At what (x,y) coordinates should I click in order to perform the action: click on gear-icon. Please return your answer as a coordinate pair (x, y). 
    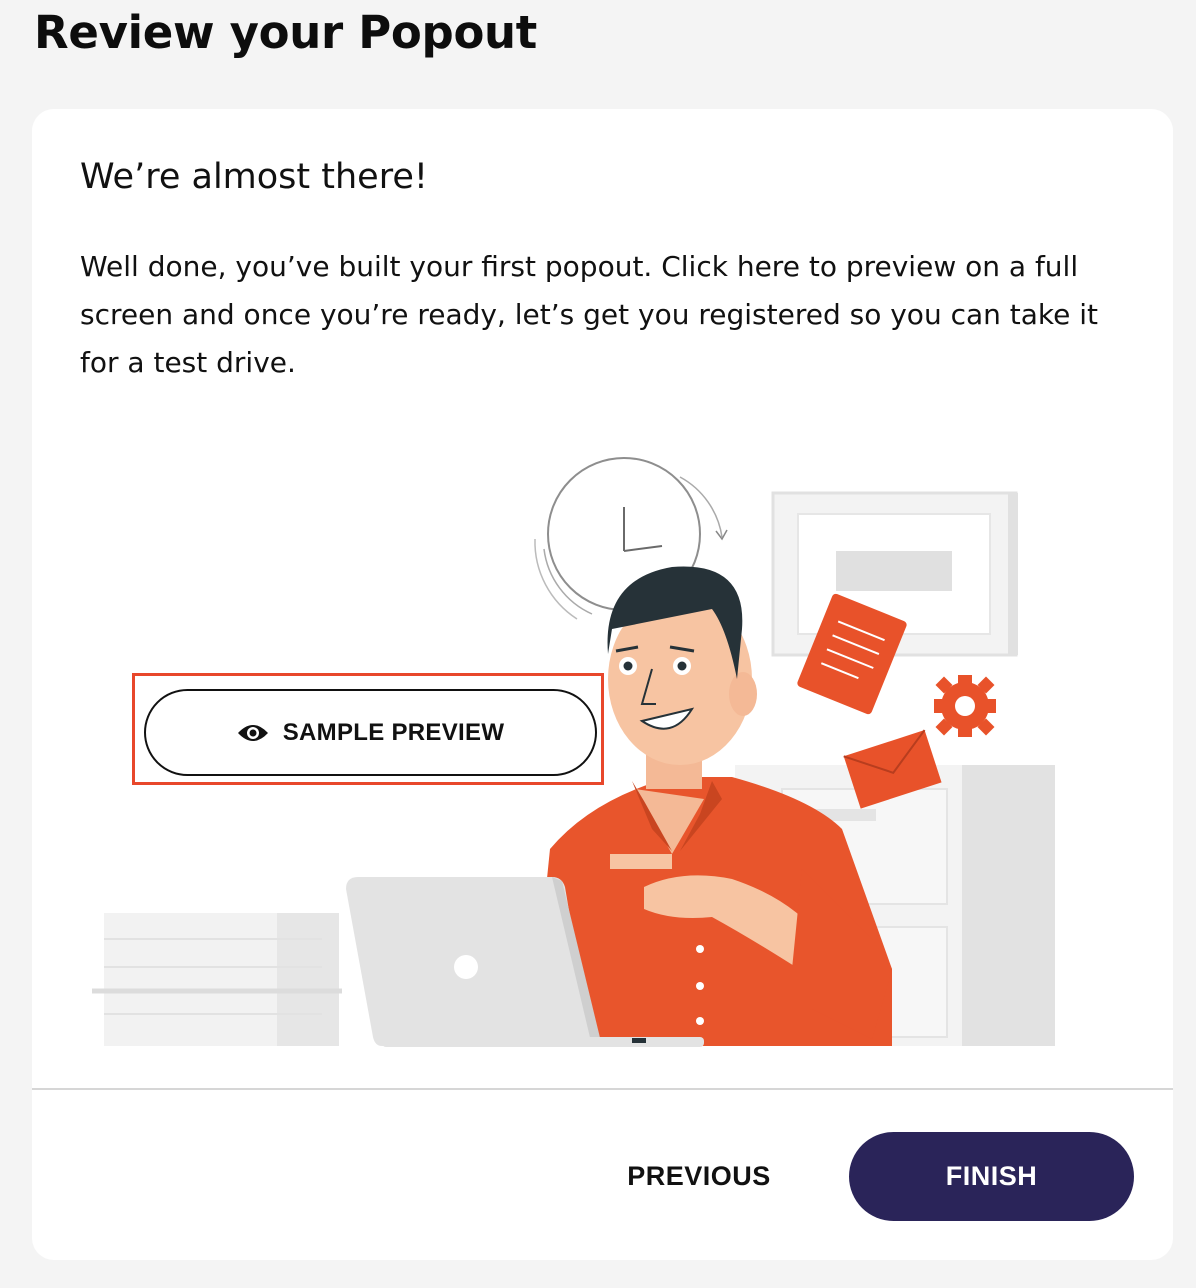
    Looking at the image, I should click on (965, 706).